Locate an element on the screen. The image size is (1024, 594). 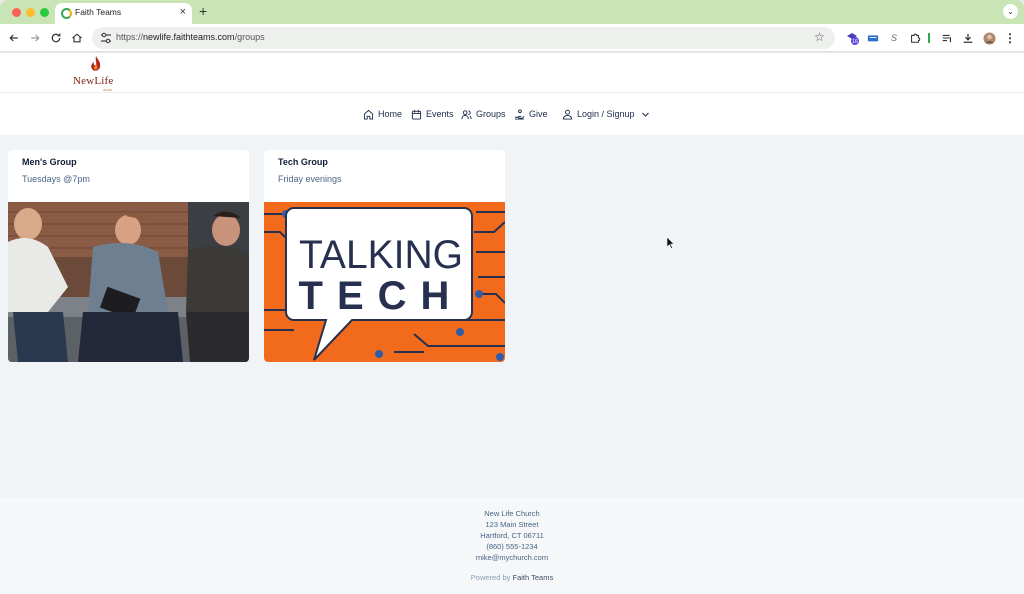
footer-email: mike@mychurch.com is located at coordinates (512, 557).